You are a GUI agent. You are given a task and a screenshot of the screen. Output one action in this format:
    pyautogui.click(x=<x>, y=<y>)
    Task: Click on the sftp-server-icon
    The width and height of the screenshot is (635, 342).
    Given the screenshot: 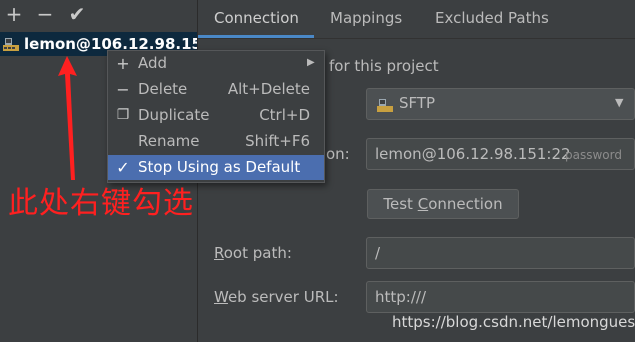 What is the action you would take?
    pyautogui.click(x=11, y=44)
    